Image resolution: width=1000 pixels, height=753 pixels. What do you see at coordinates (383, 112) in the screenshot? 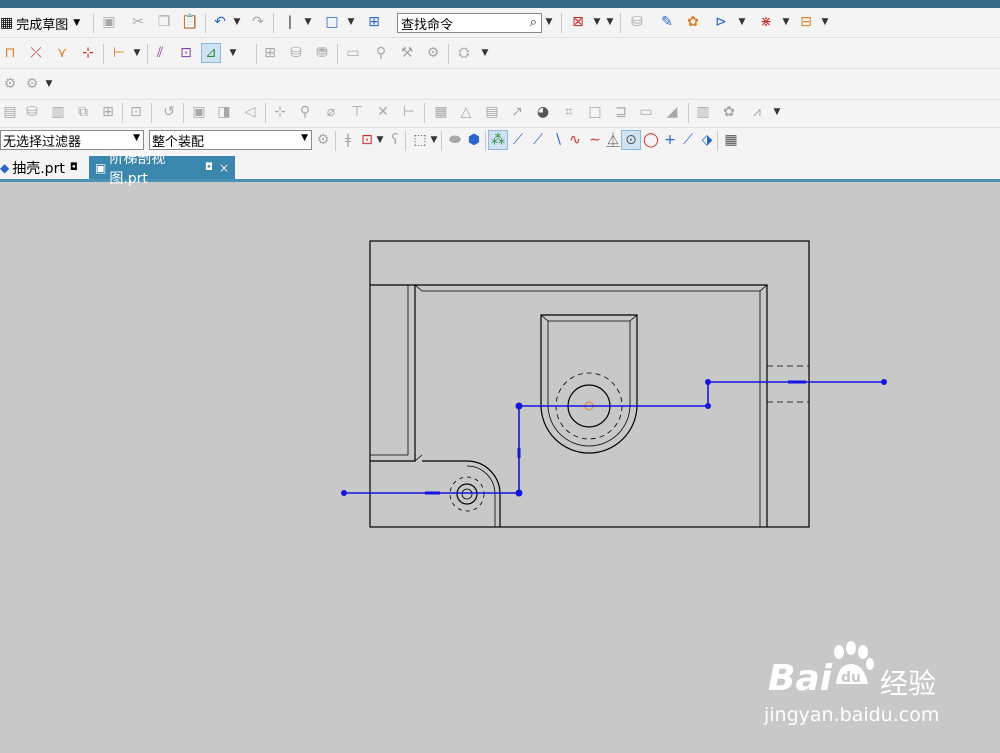
I see `target-point-icon: ✕` at bounding box center [383, 112].